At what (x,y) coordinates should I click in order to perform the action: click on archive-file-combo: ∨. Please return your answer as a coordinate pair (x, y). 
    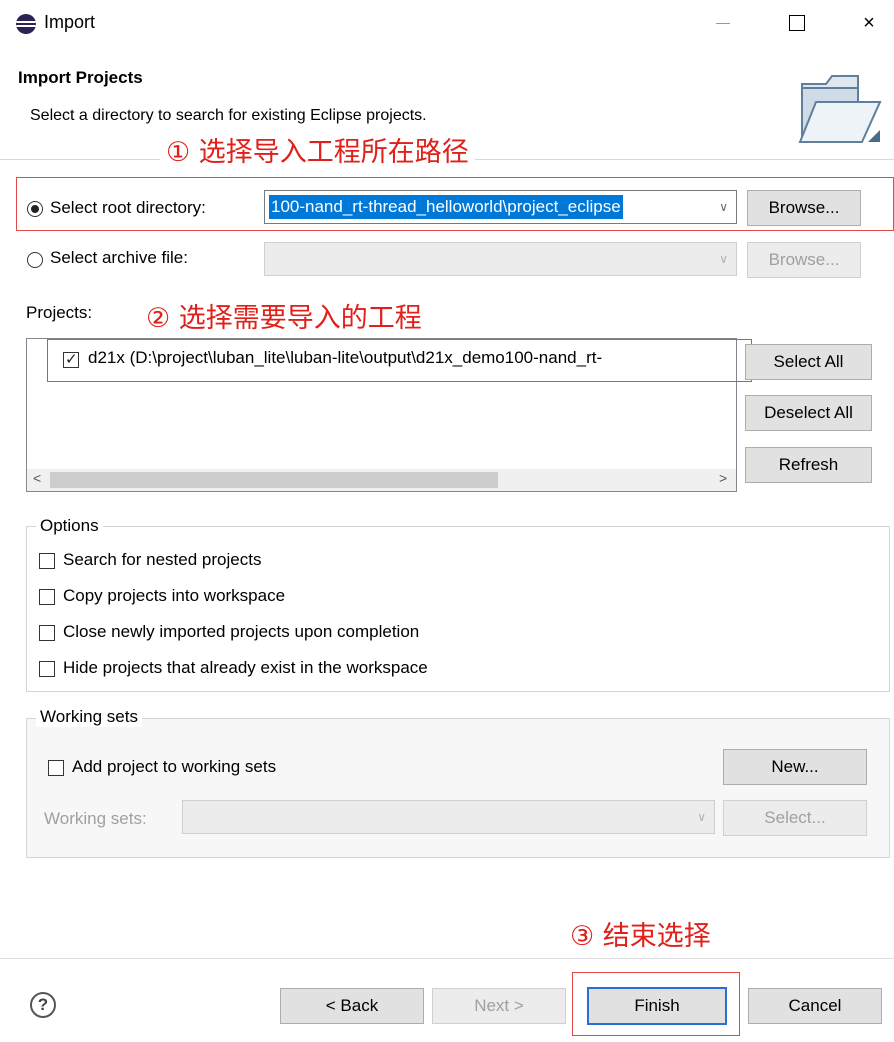
    Looking at the image, I should click on (500, 259).